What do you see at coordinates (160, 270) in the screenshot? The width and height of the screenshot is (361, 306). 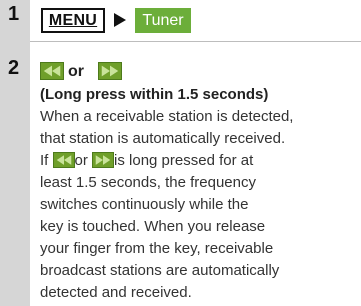 I see `description-line: broadcast stations are automatically` at bounding box center [160, 270].